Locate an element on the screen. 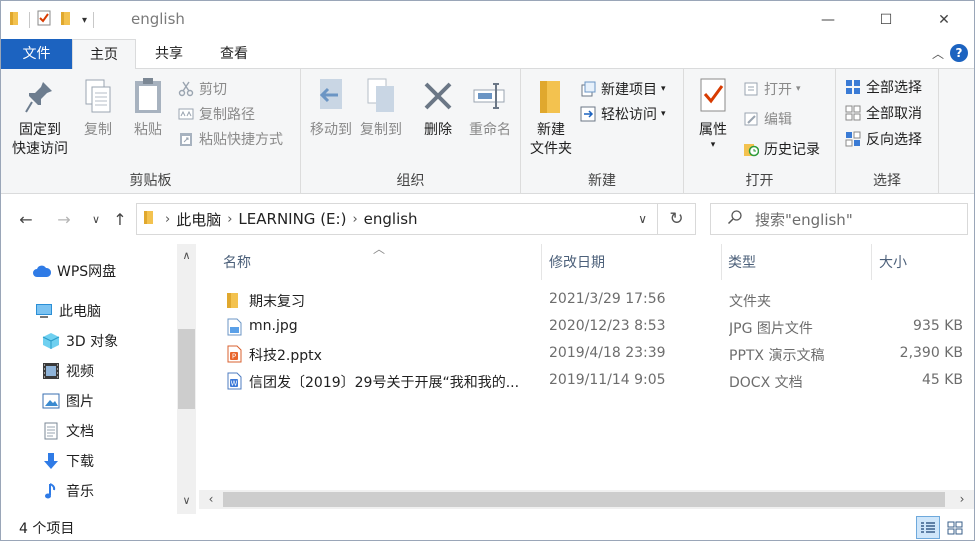 This screenshot has height=541, width=975. minimize-button: — is located at coordinates (828, 20).